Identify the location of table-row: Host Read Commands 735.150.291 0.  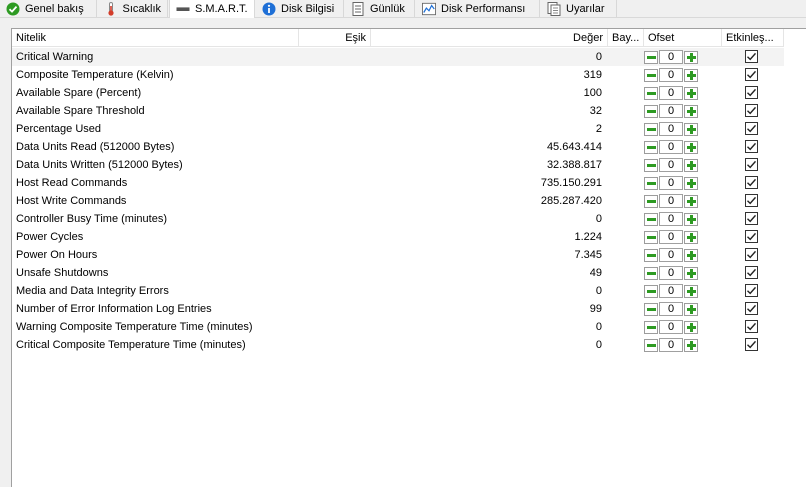
(398, 183).